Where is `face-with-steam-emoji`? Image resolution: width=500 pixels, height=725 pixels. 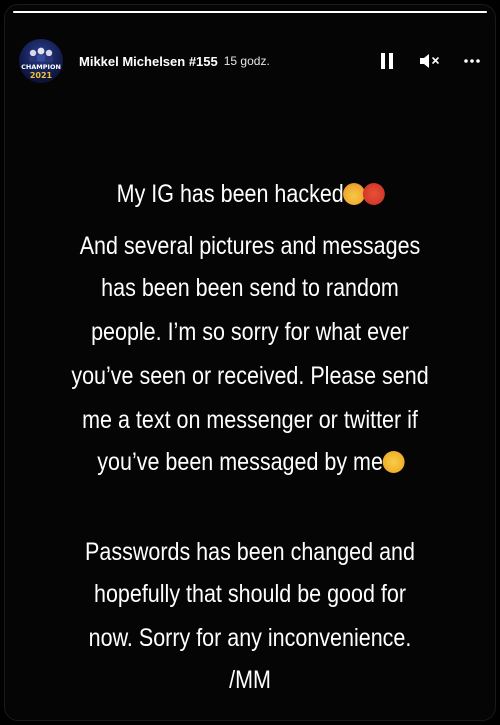
face-with-steam-emoji is located at coordinates (393, 462).